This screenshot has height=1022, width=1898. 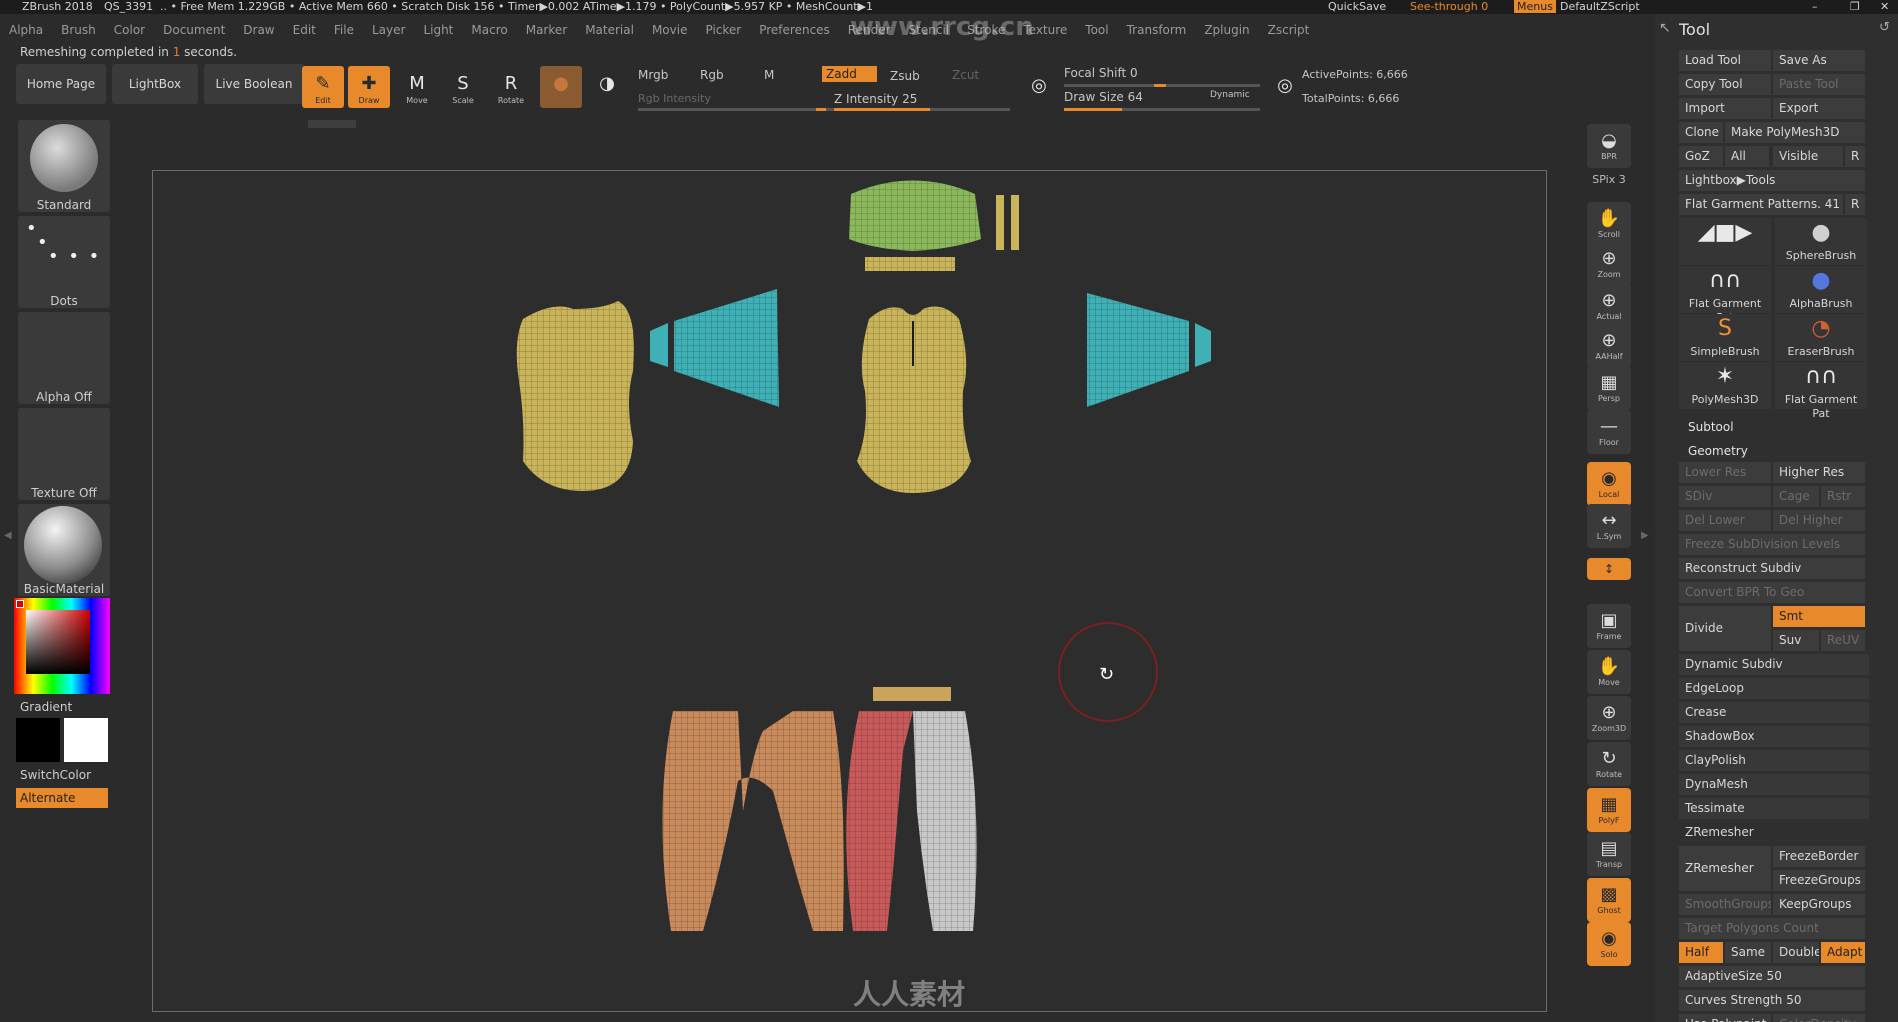 I want to click on left-tray-toggle-icon: ◀, so click(x=8, y=540).